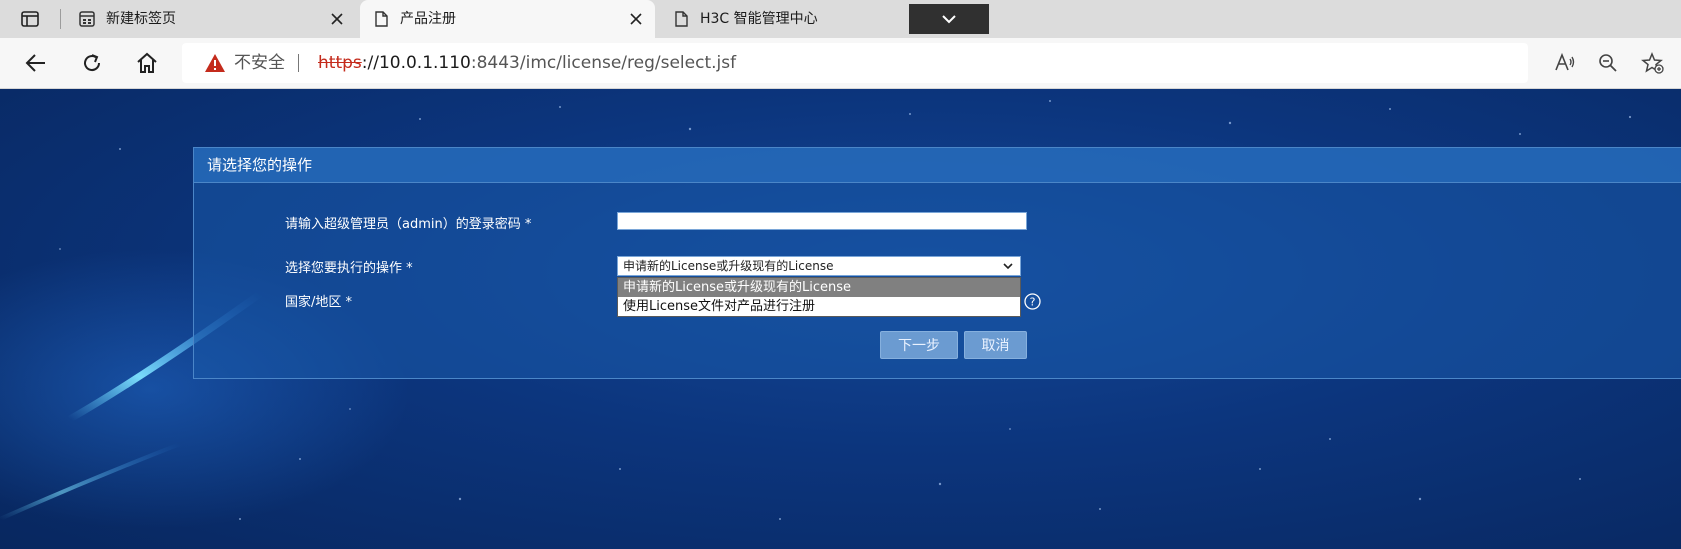  I want to click on url-path: :8443/imc/license/reg/select.jsf, so click(603, 63).